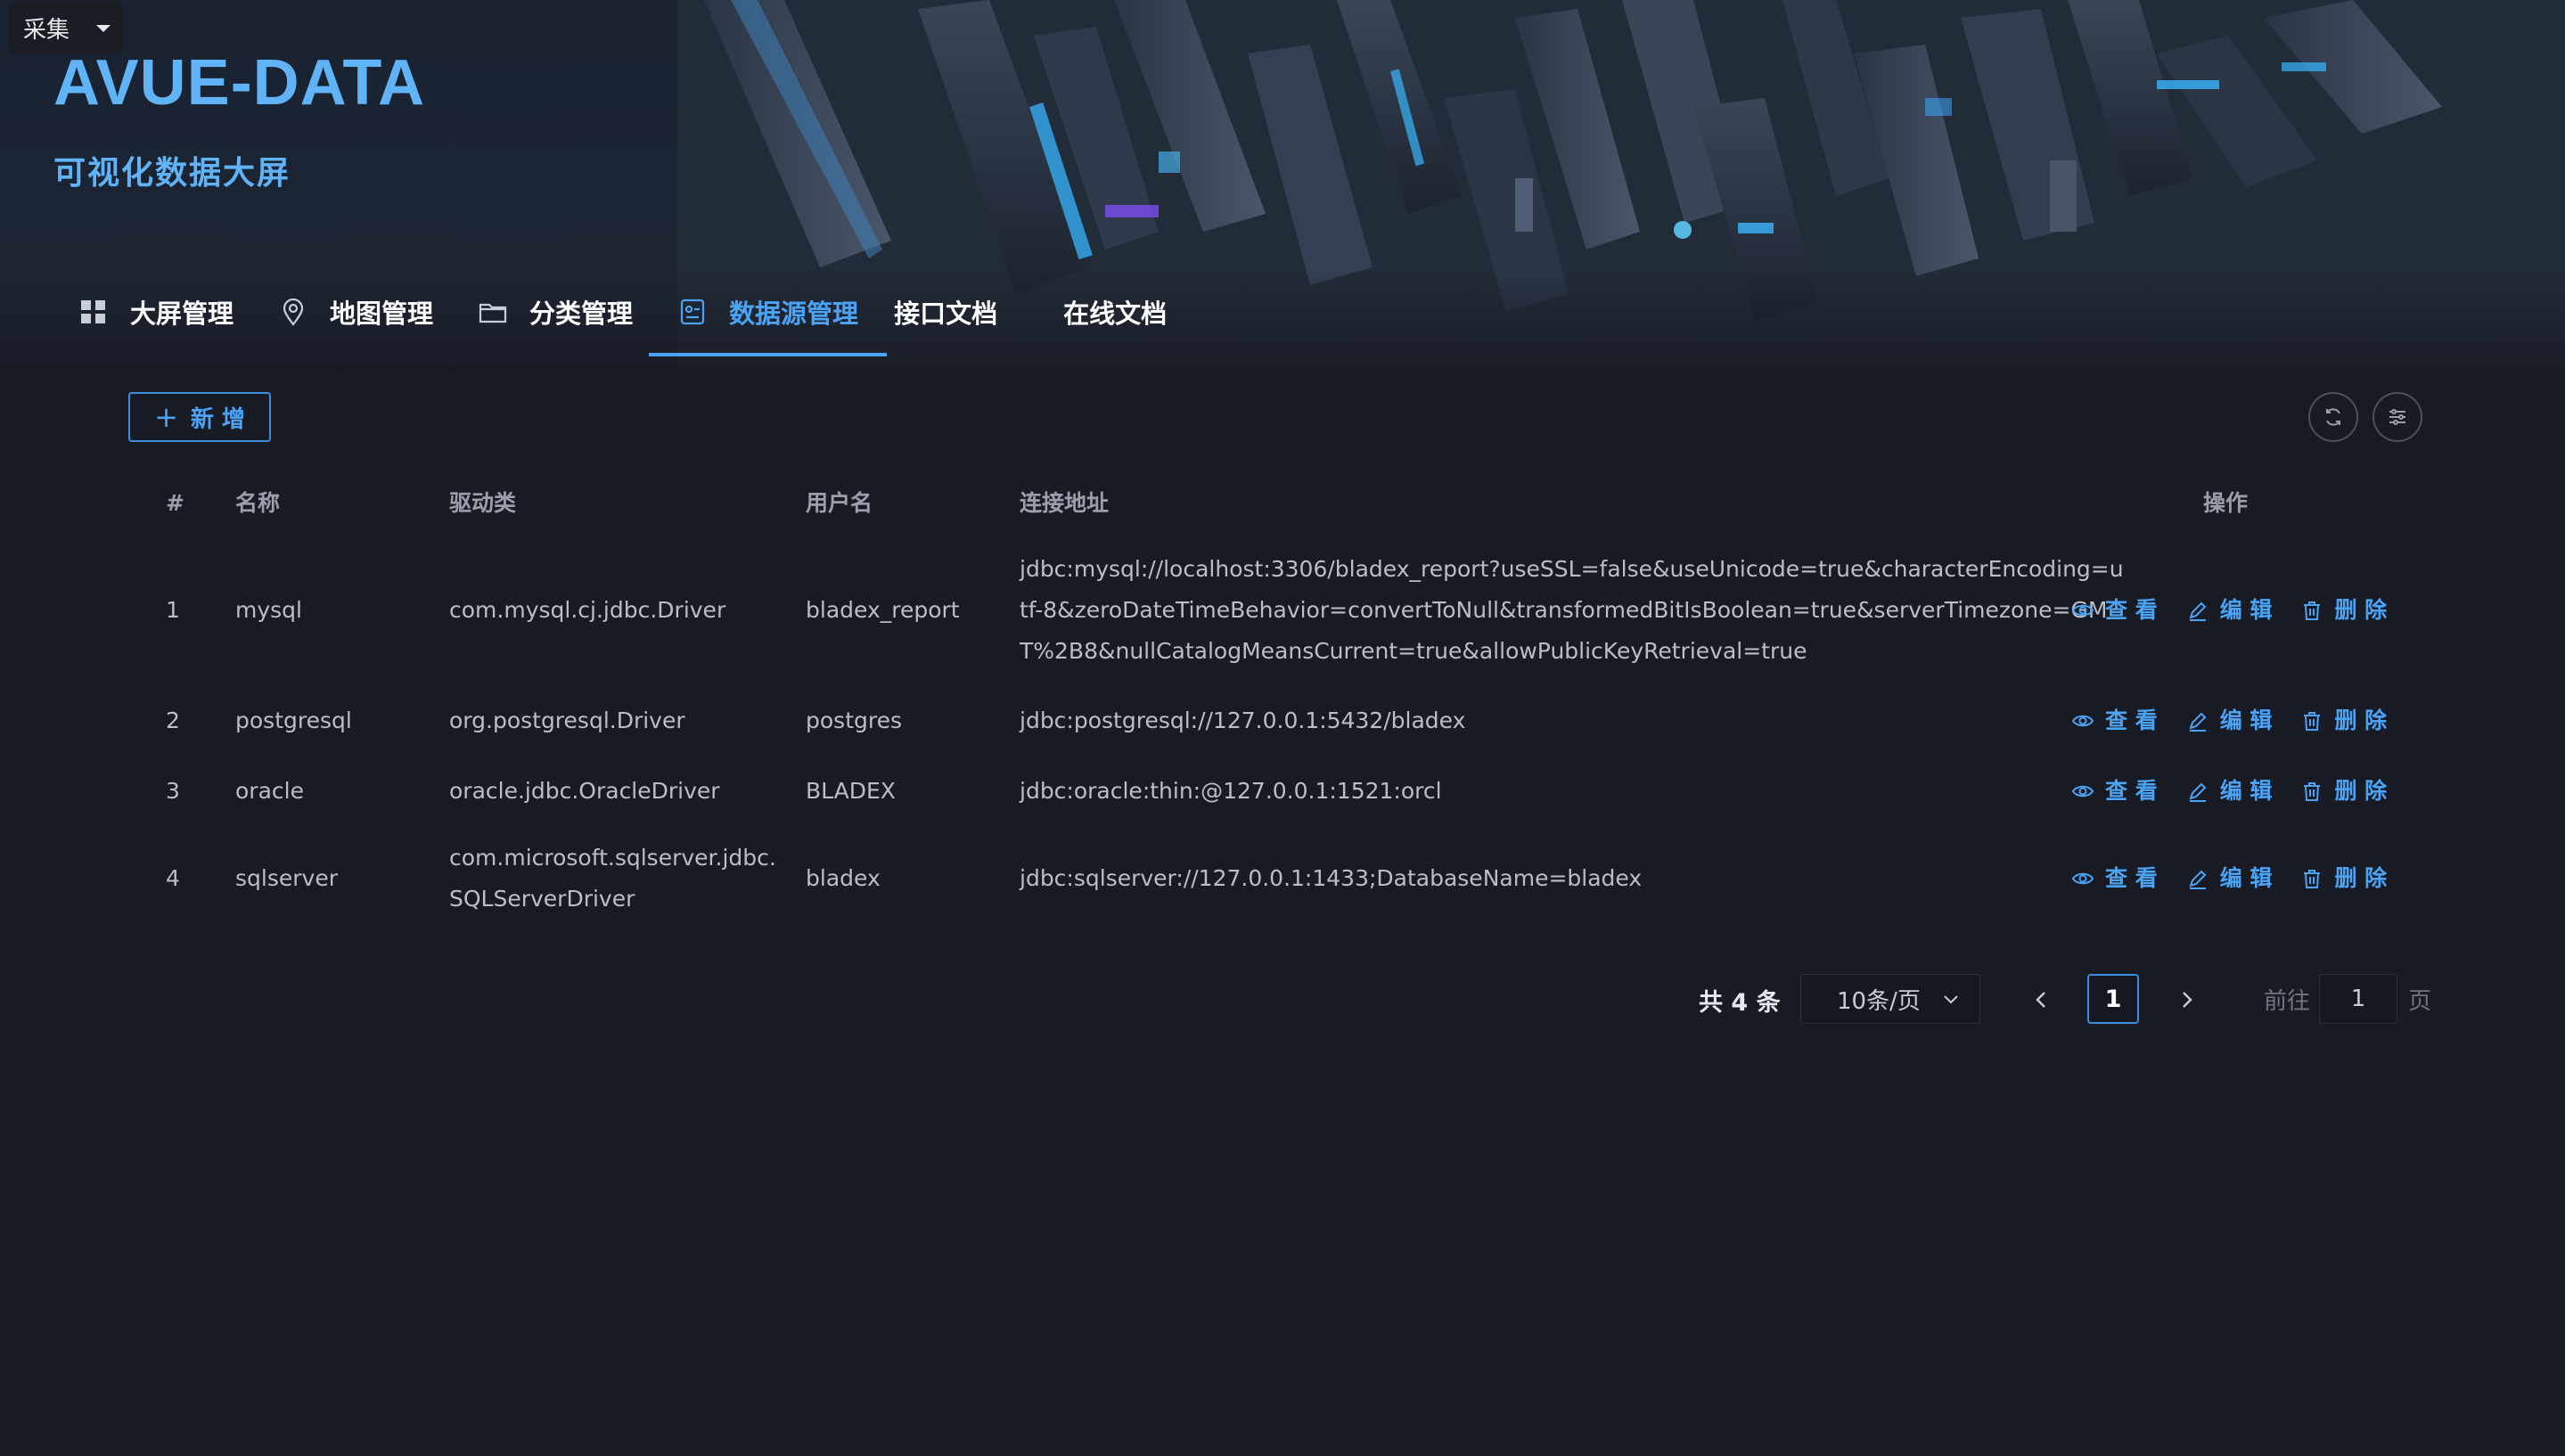 The image size is (2565, 1456). I want to click on refresh-button, so click(2333, 417).